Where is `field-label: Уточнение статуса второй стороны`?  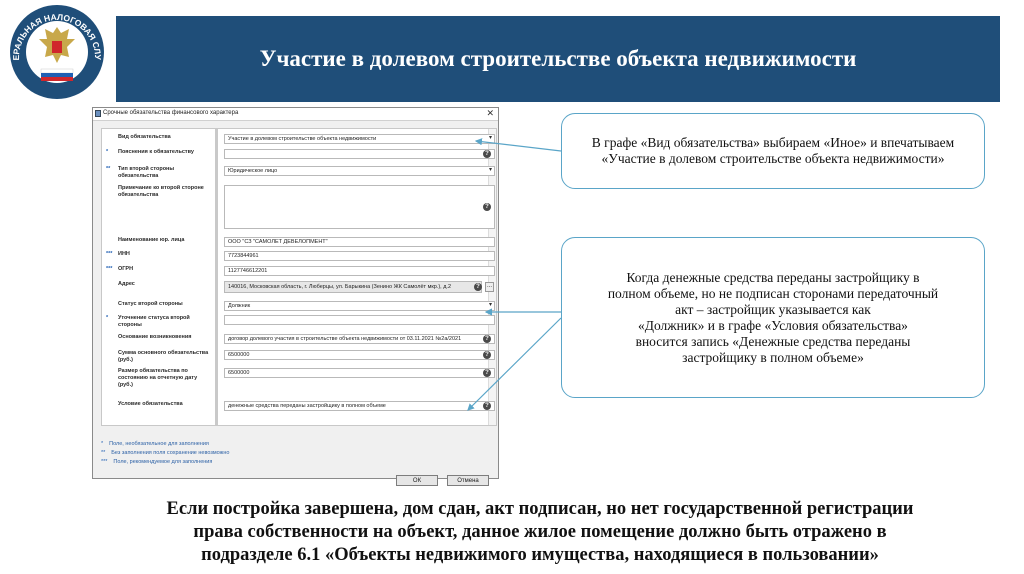 field-label: Уточнение статуса второй стороны is located at coordinates (154, 321).